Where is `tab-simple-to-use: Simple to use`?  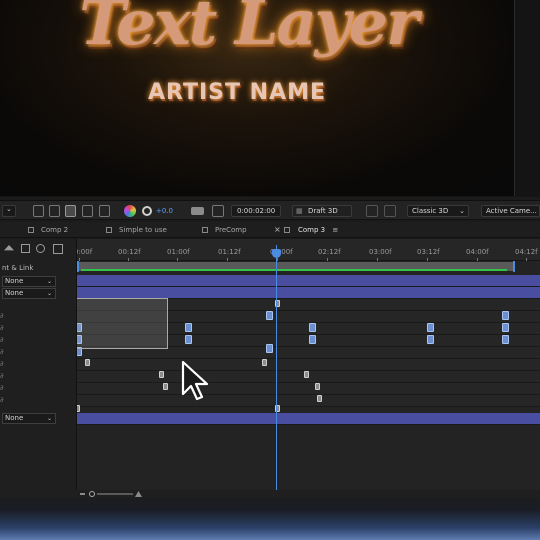 tab-simple-to-use: Simple to use is located at coordinates (136, 230).